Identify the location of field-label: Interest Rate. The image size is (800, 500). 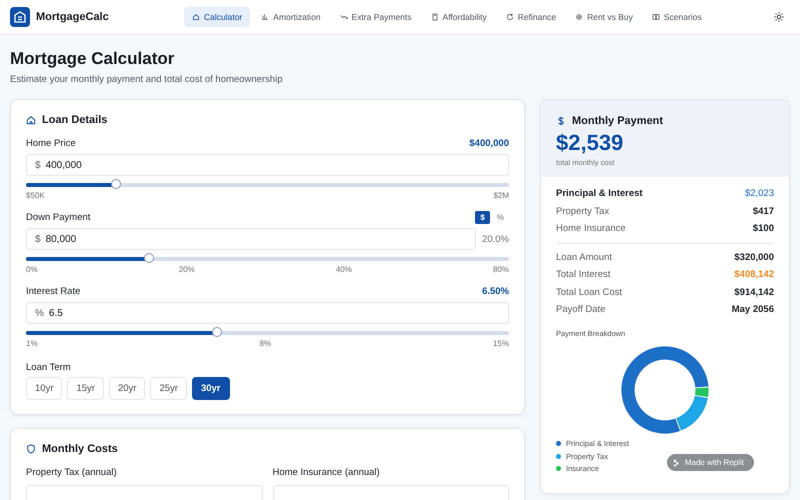
(53, 291).